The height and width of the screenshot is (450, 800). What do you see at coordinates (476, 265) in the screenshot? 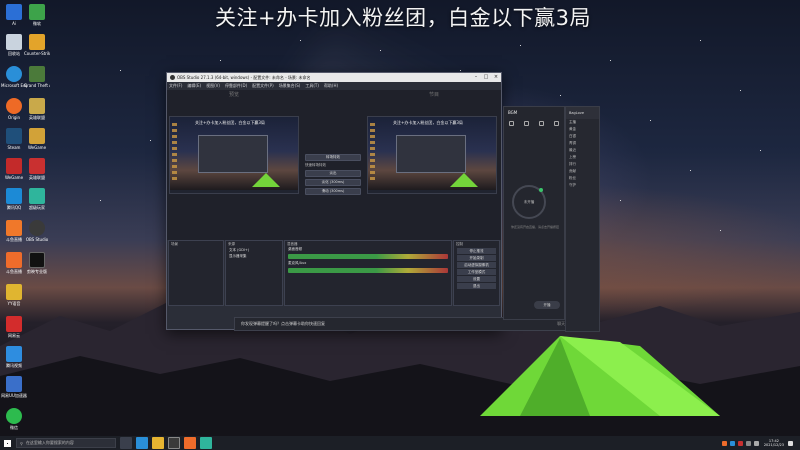
I see `virtual-camera-button: 启动虚拟摄像机` at bounding box center [476, 265].